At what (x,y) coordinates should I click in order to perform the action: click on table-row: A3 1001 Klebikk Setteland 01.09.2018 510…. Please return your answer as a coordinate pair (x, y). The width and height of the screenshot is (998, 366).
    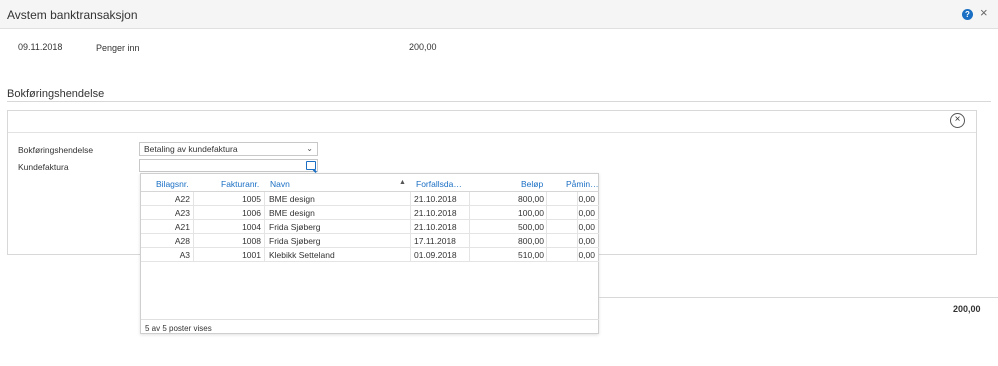
    Looking at the image, I should click on (370, 255).